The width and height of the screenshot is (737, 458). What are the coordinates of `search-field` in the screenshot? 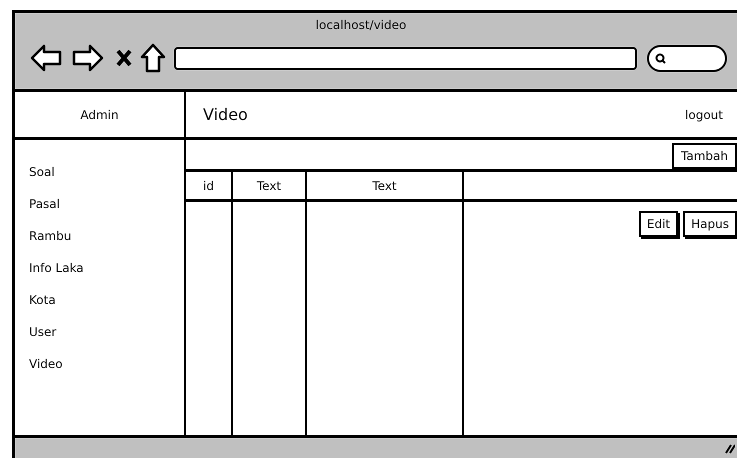 It's located at (687, 58).